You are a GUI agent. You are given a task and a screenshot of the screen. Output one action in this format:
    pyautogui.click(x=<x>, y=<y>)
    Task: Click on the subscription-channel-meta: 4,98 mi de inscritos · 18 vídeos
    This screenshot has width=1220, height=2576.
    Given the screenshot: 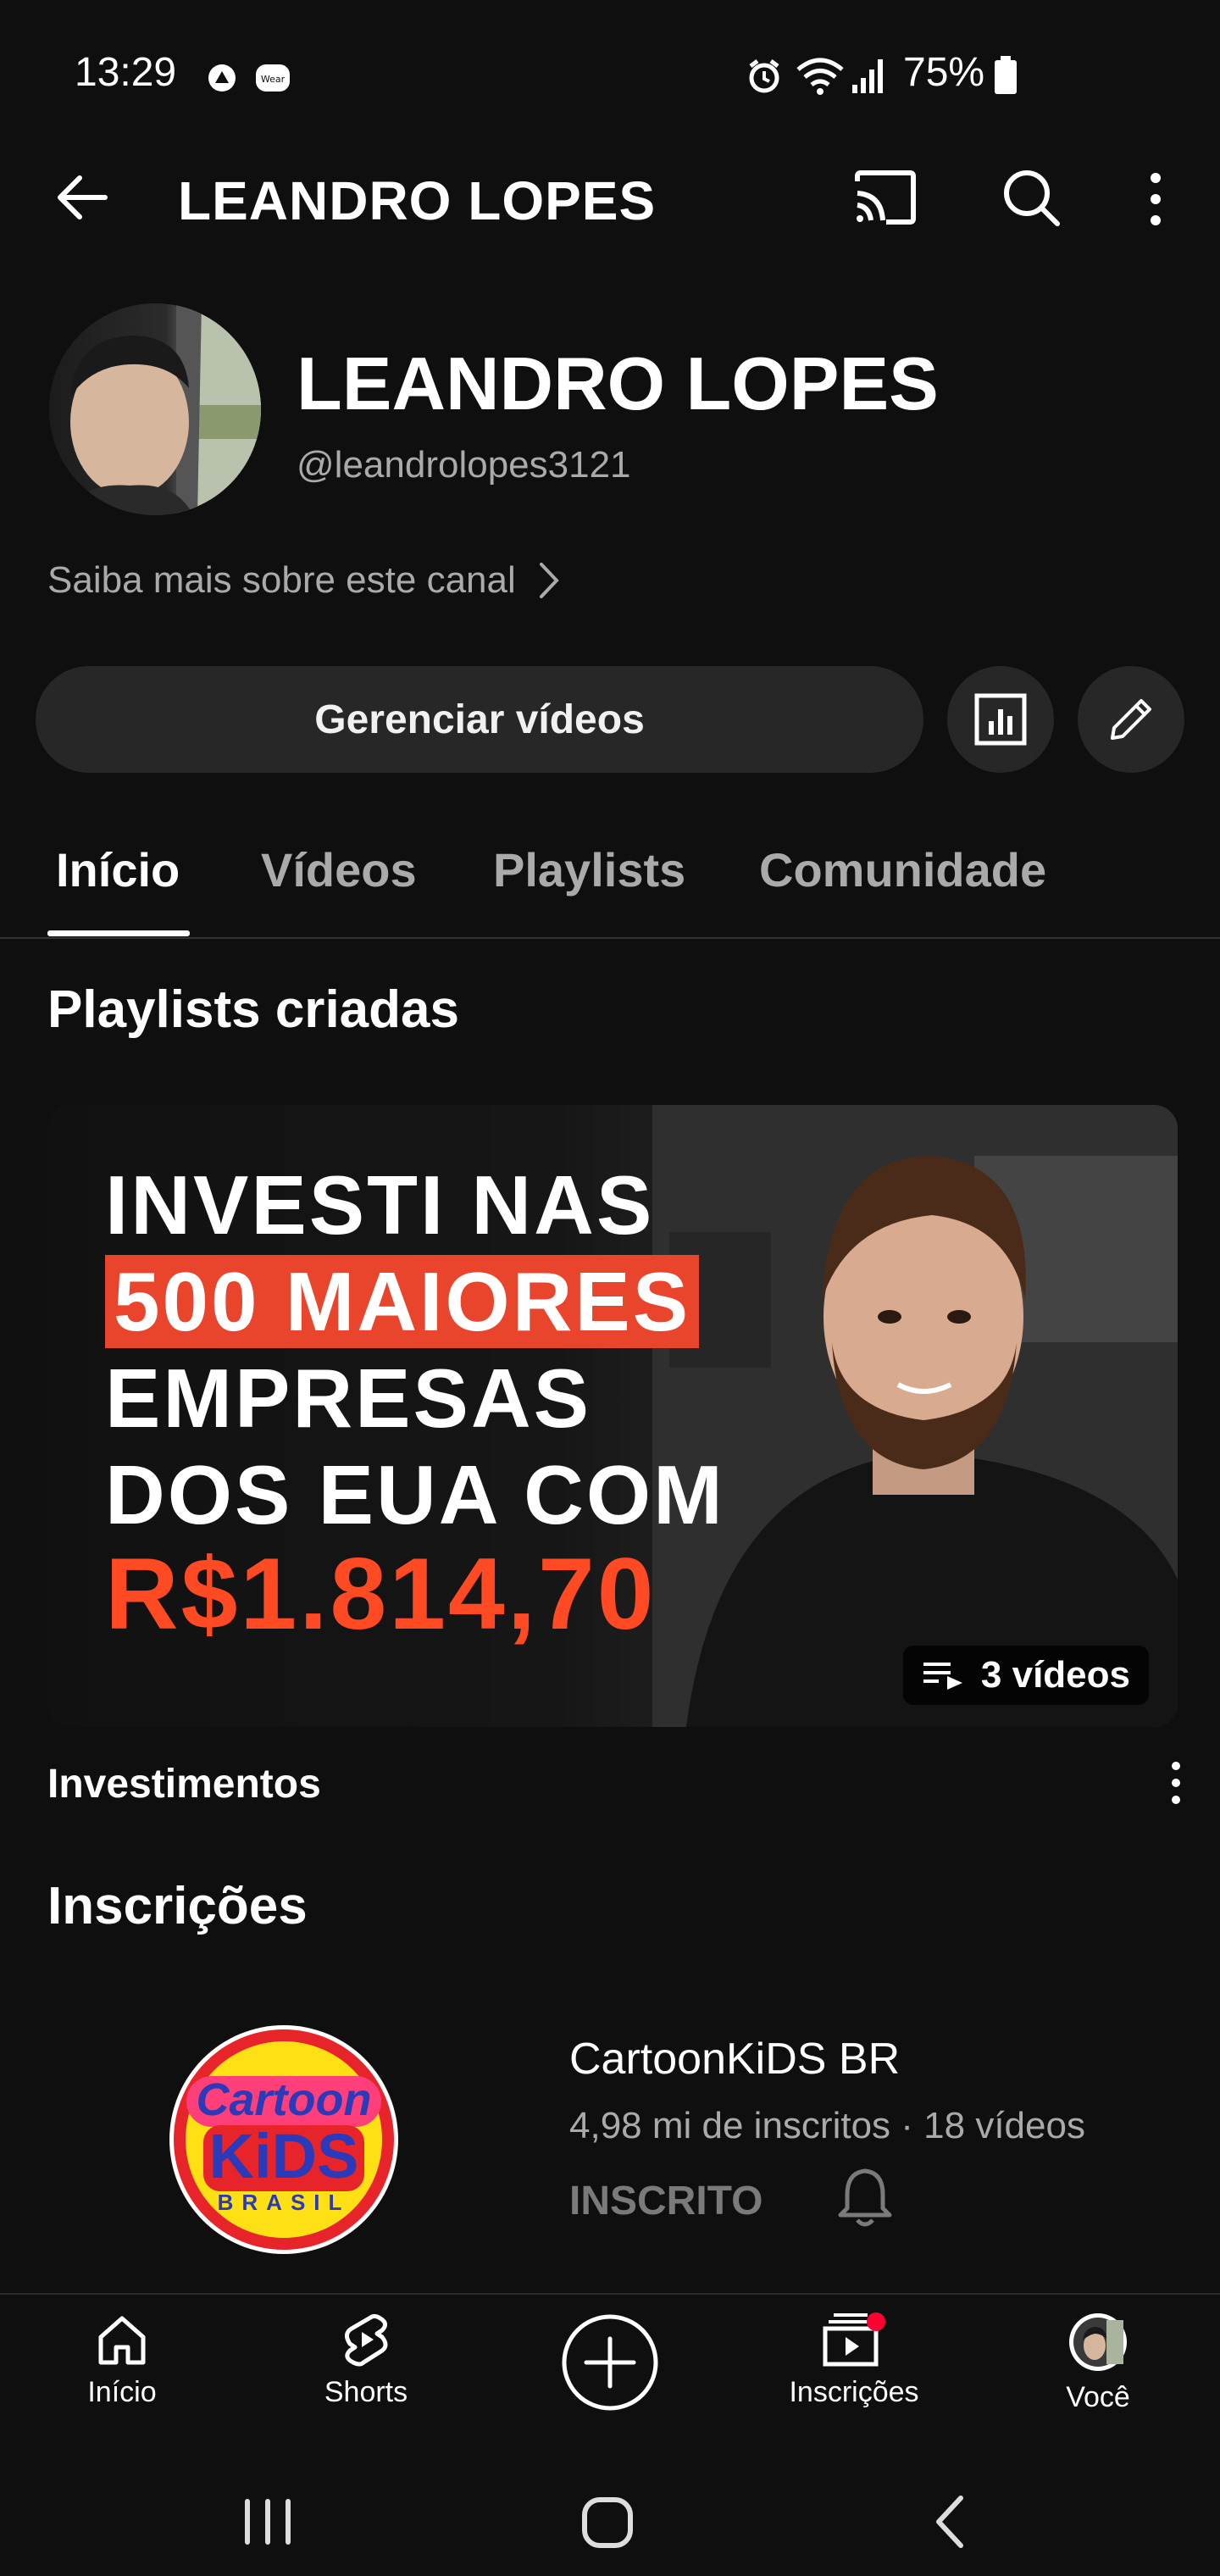 What is the action you would take?
    pyautogui.click(x=827, y=2125)
    